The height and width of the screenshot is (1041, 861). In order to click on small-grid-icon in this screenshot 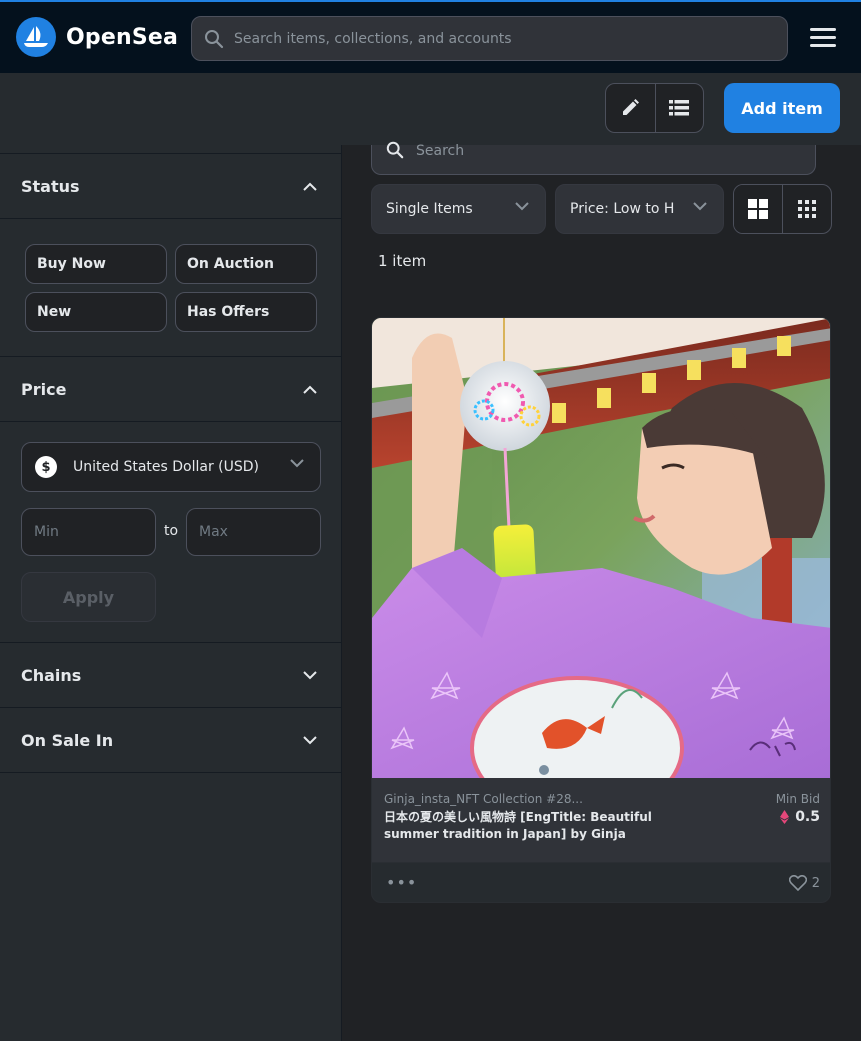, I will do `click(806, 209)`.